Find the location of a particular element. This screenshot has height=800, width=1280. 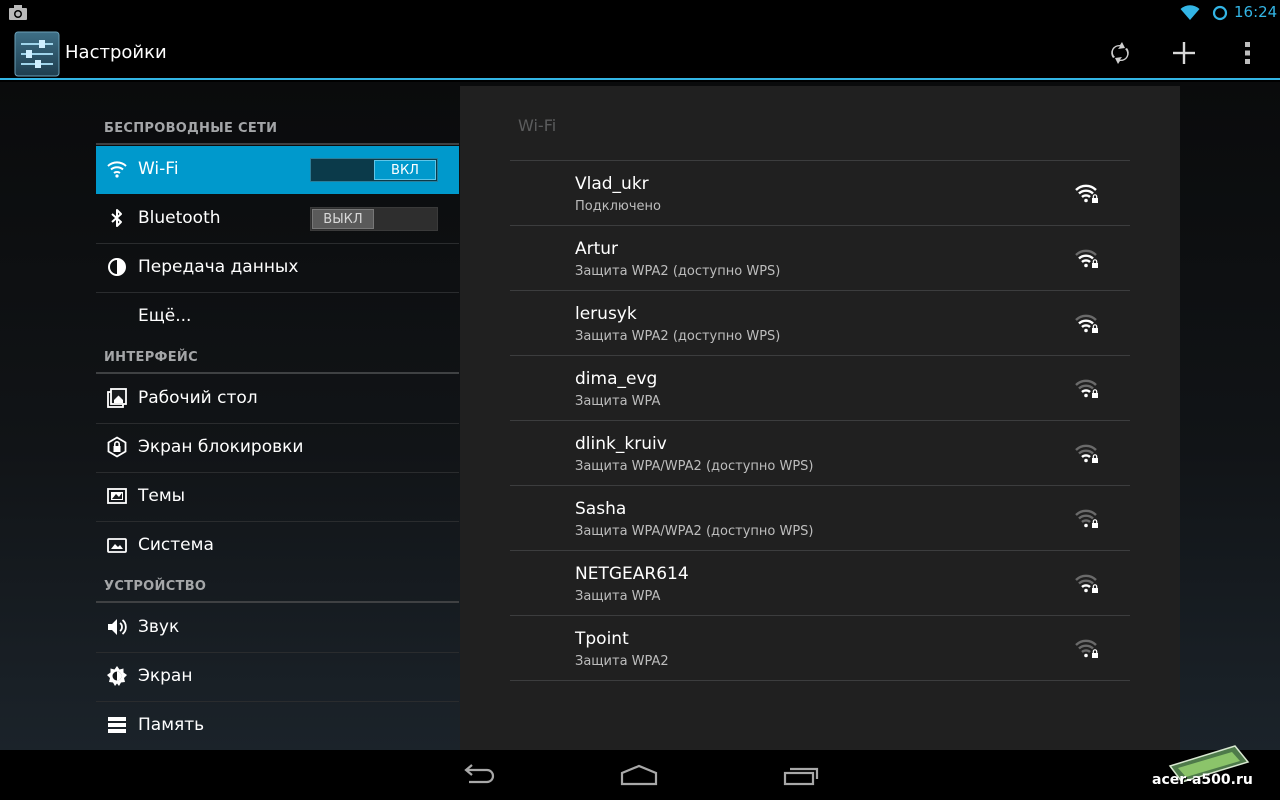

wifi-network-row: Artur Защита WPA2 (доступно WPS) is located at coordinates (820, 258).